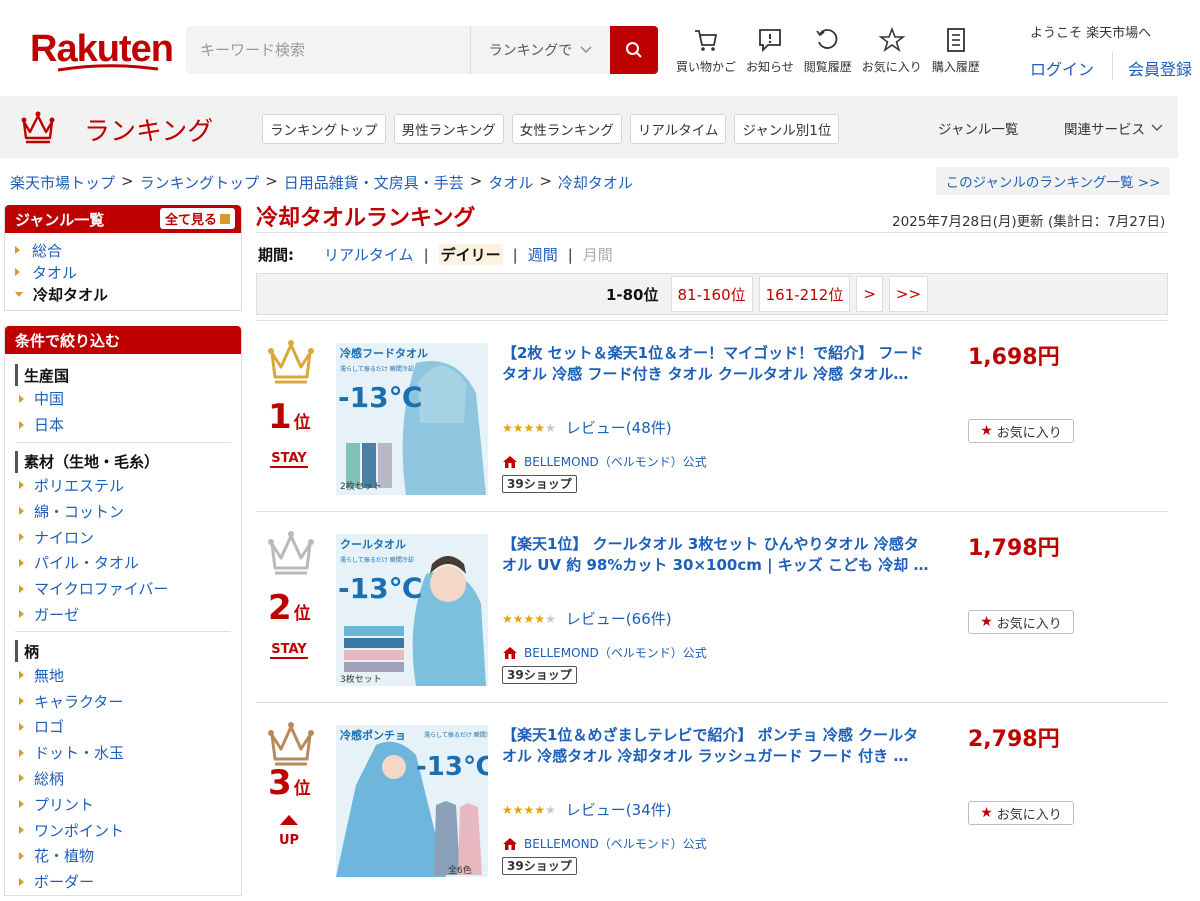  I want to click on next-page-button: >, so click(869, 294).